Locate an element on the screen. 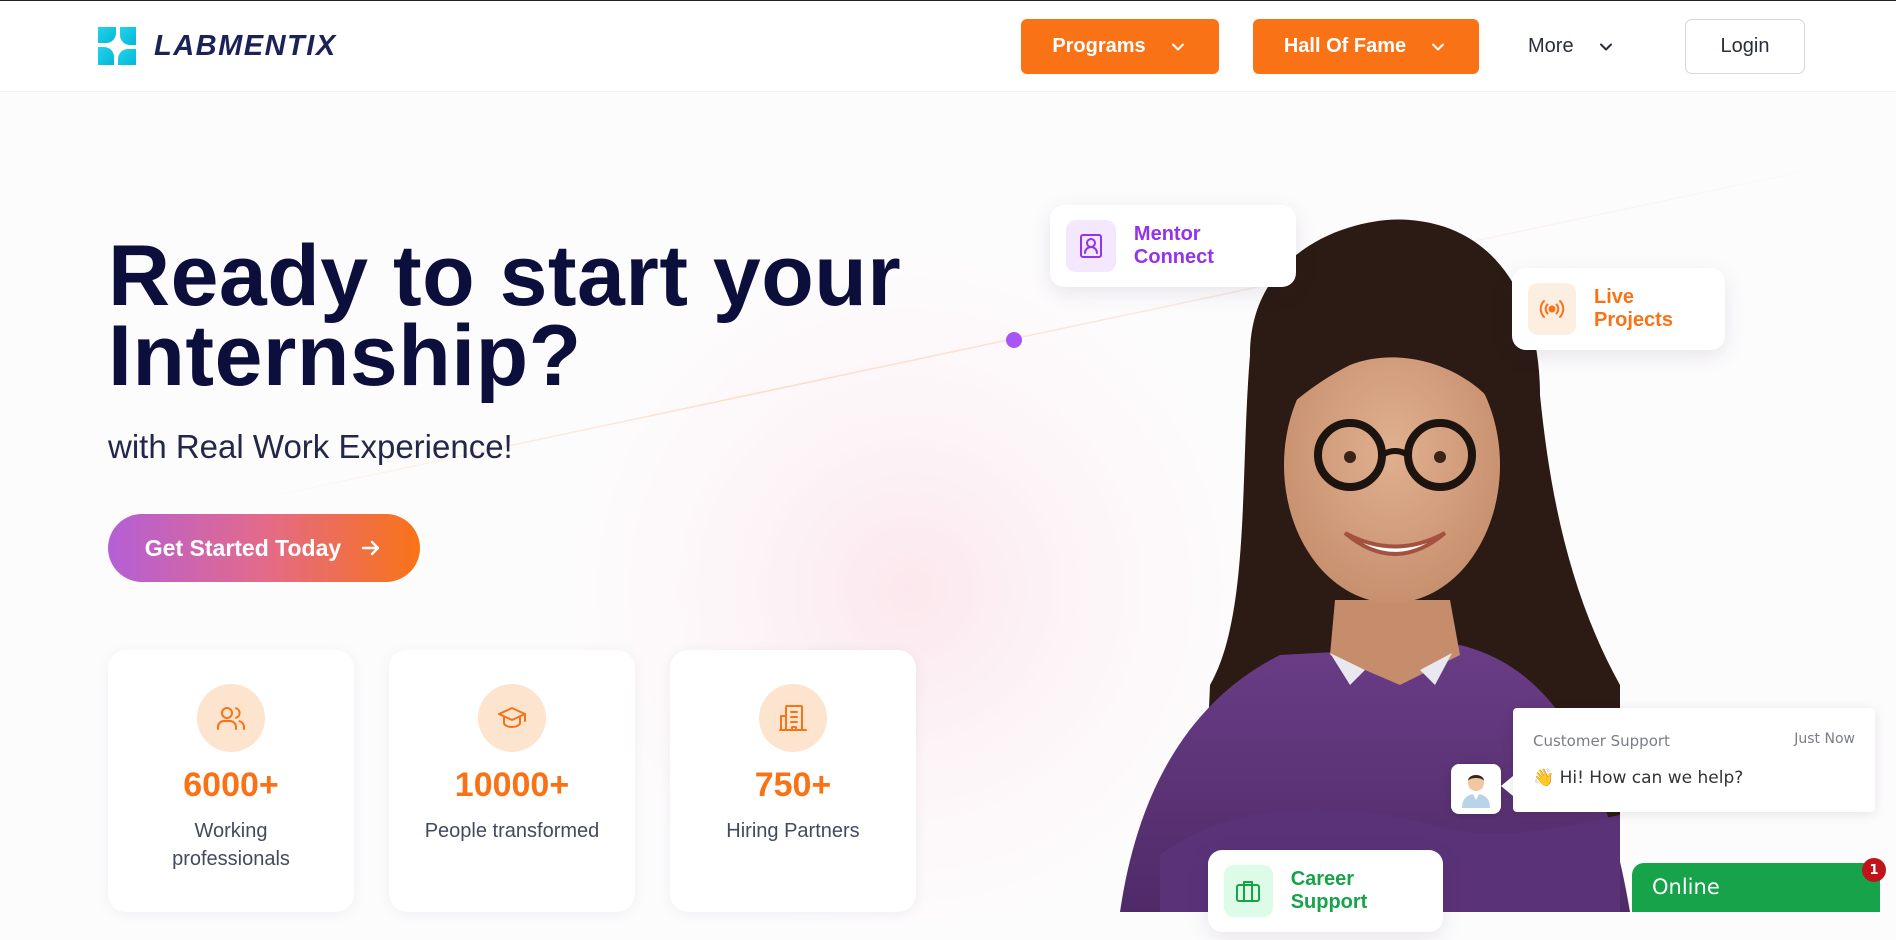 This screenshot has width=1896, height=940. online-label: Online is located at coordinates (1686, 887).